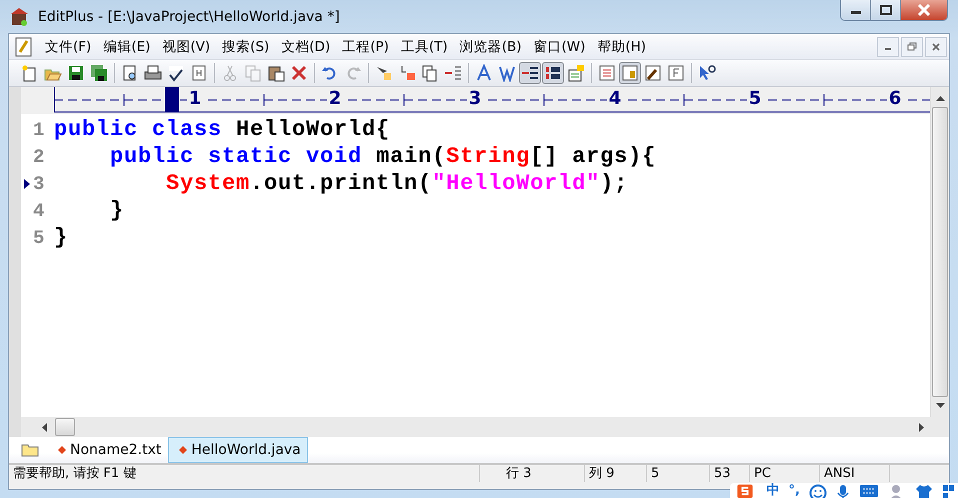 Image resolution: width=958 pixels, height=498 pixels. What do you see at coordinates (126, 47) in the screenshot?
I see `menu-item: 编辑(E)` at bounding box center [126, 47].